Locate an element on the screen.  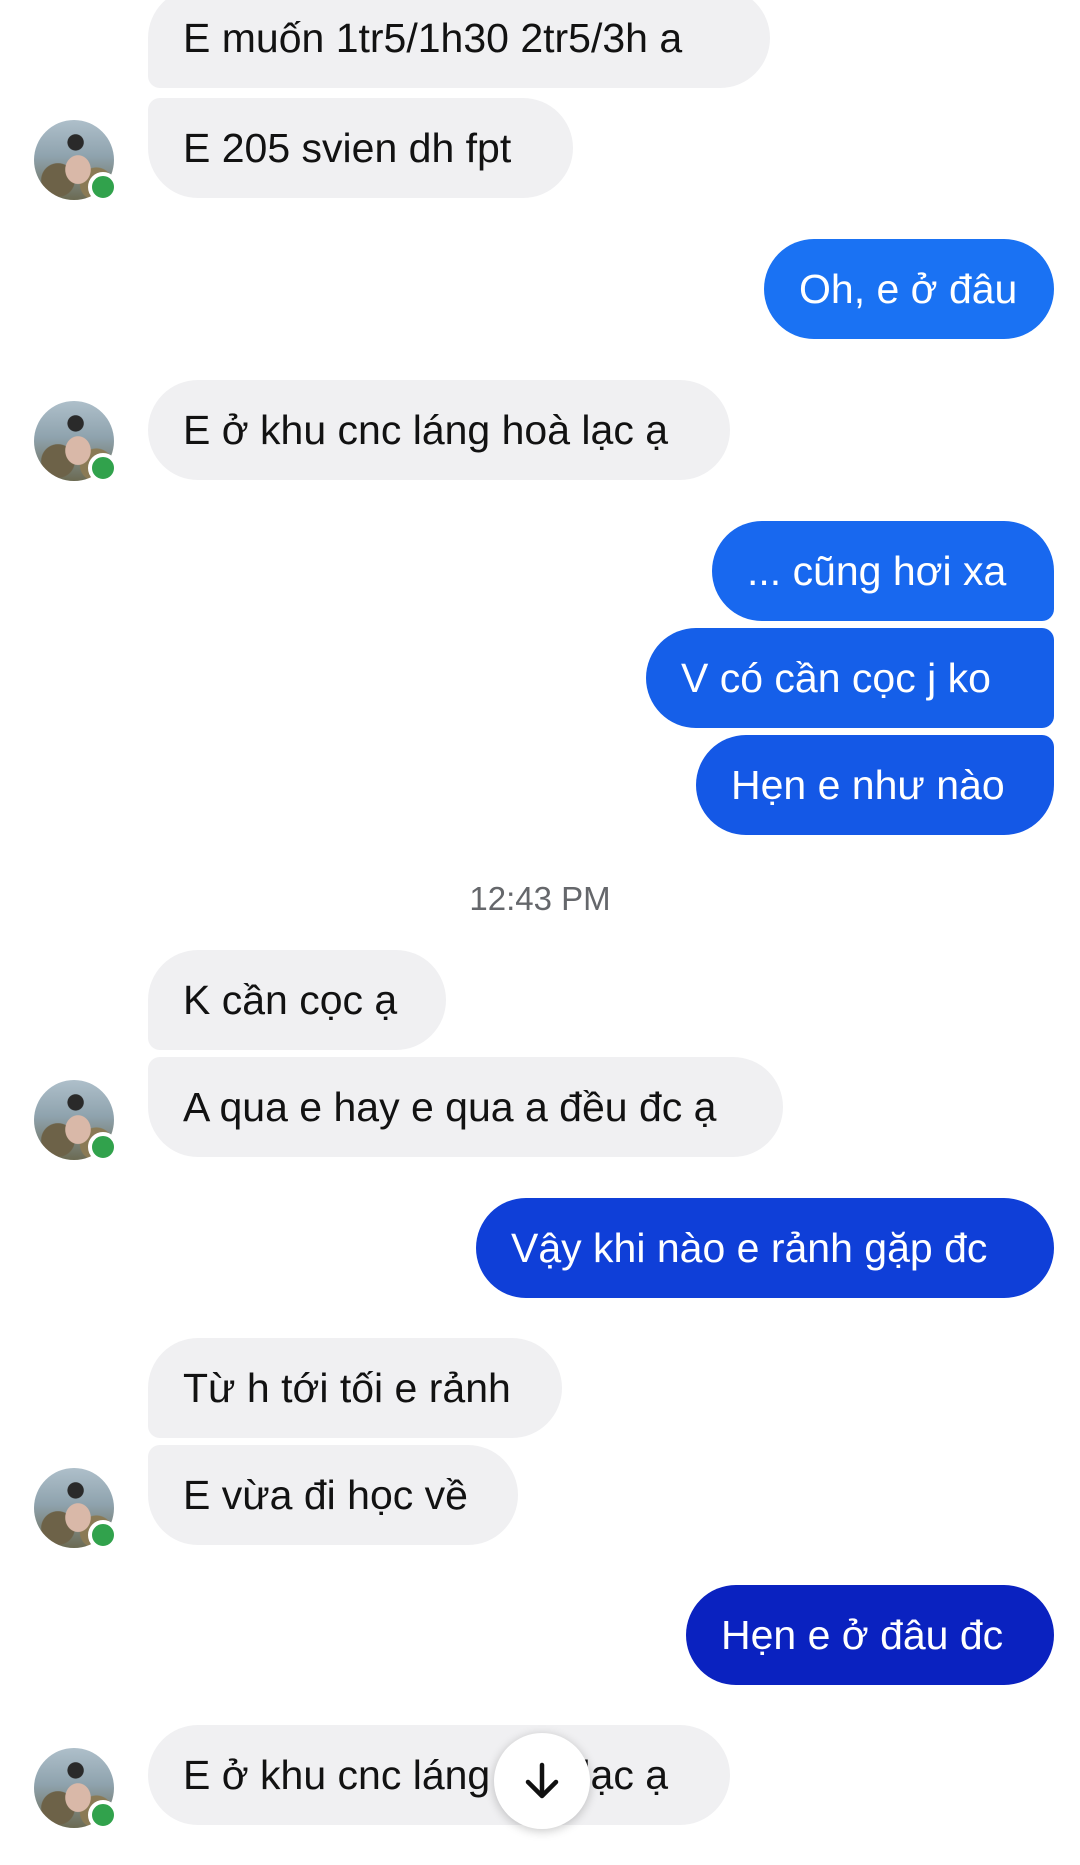
message-bubble-incoming: Từ h tới tối e rảnh is located at coordinates (355, 1388).